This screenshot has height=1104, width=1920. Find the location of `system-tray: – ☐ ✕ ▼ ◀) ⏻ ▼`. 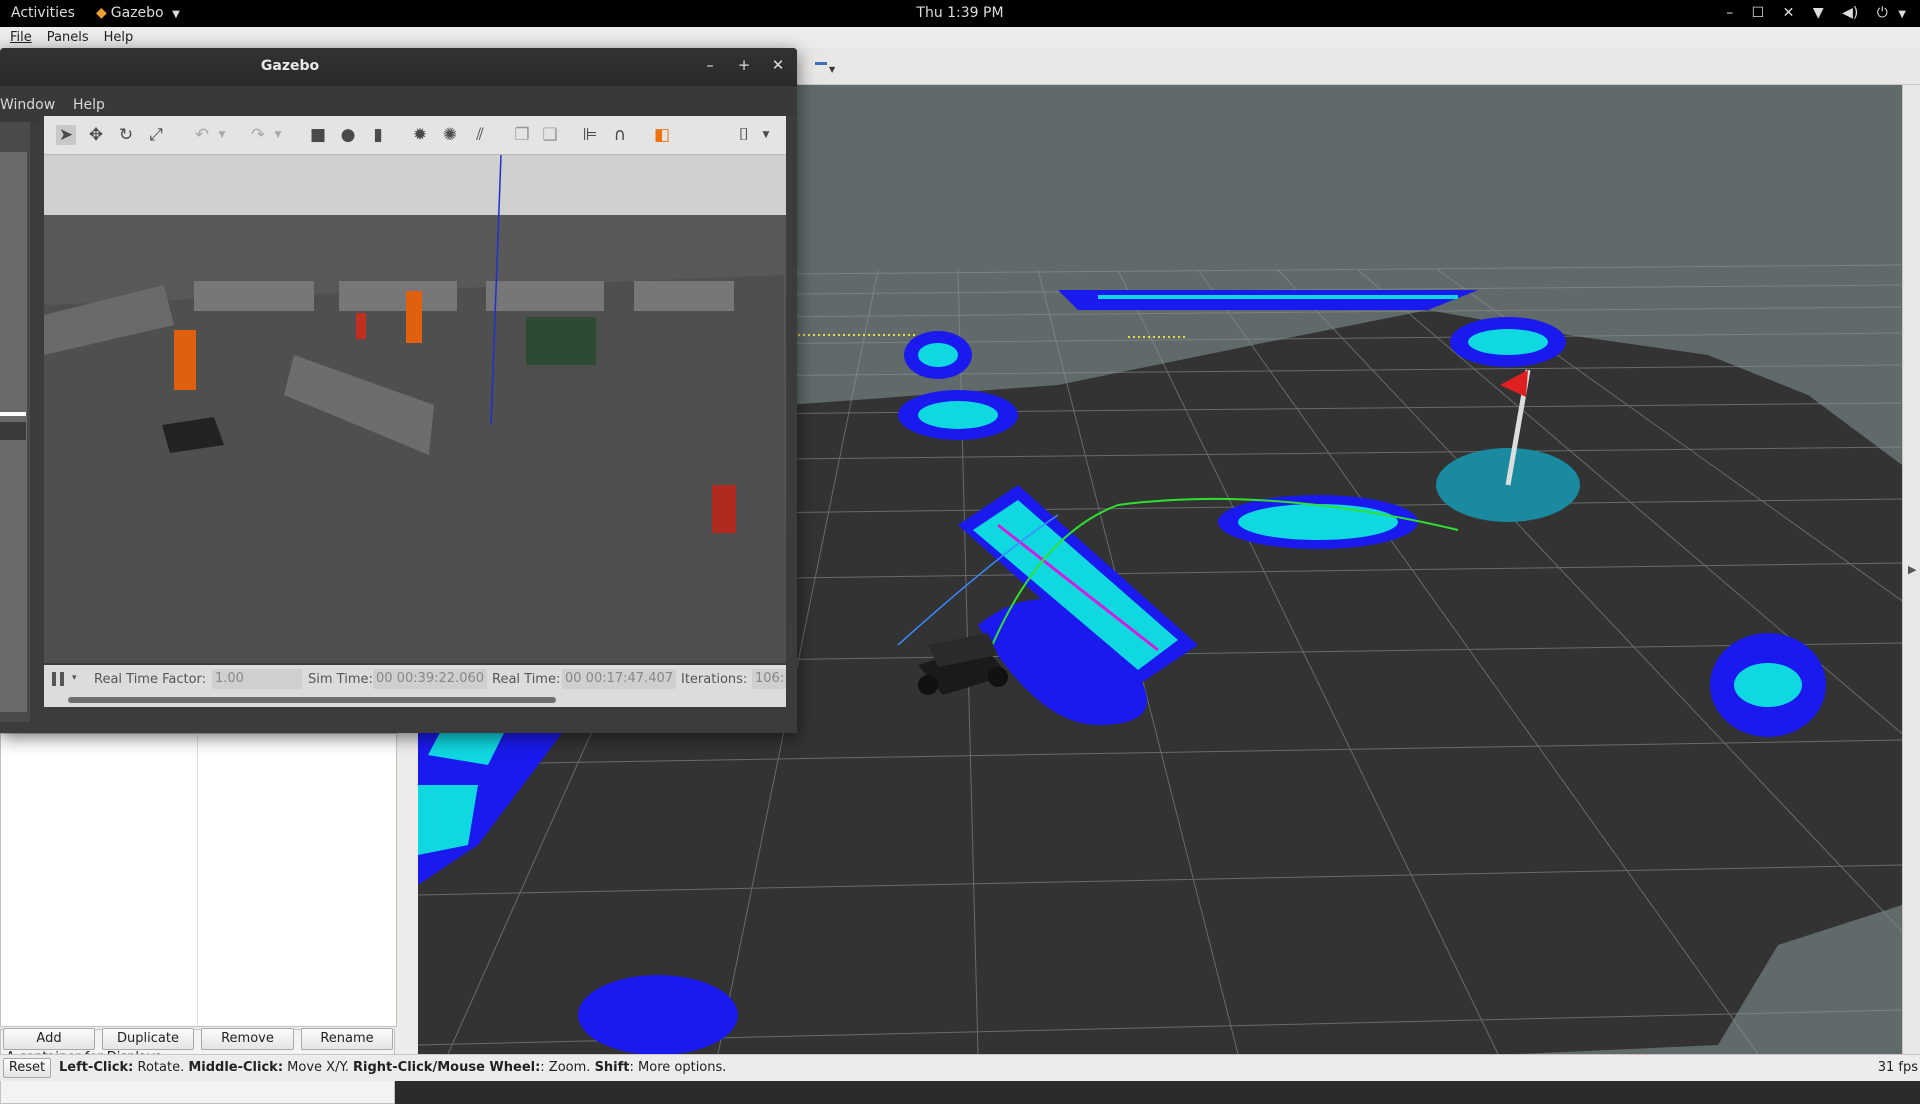

system-tray: – ☐ ✕ ▼ ◀) ⏻ ▼ is located at coordinates (1809, 13).